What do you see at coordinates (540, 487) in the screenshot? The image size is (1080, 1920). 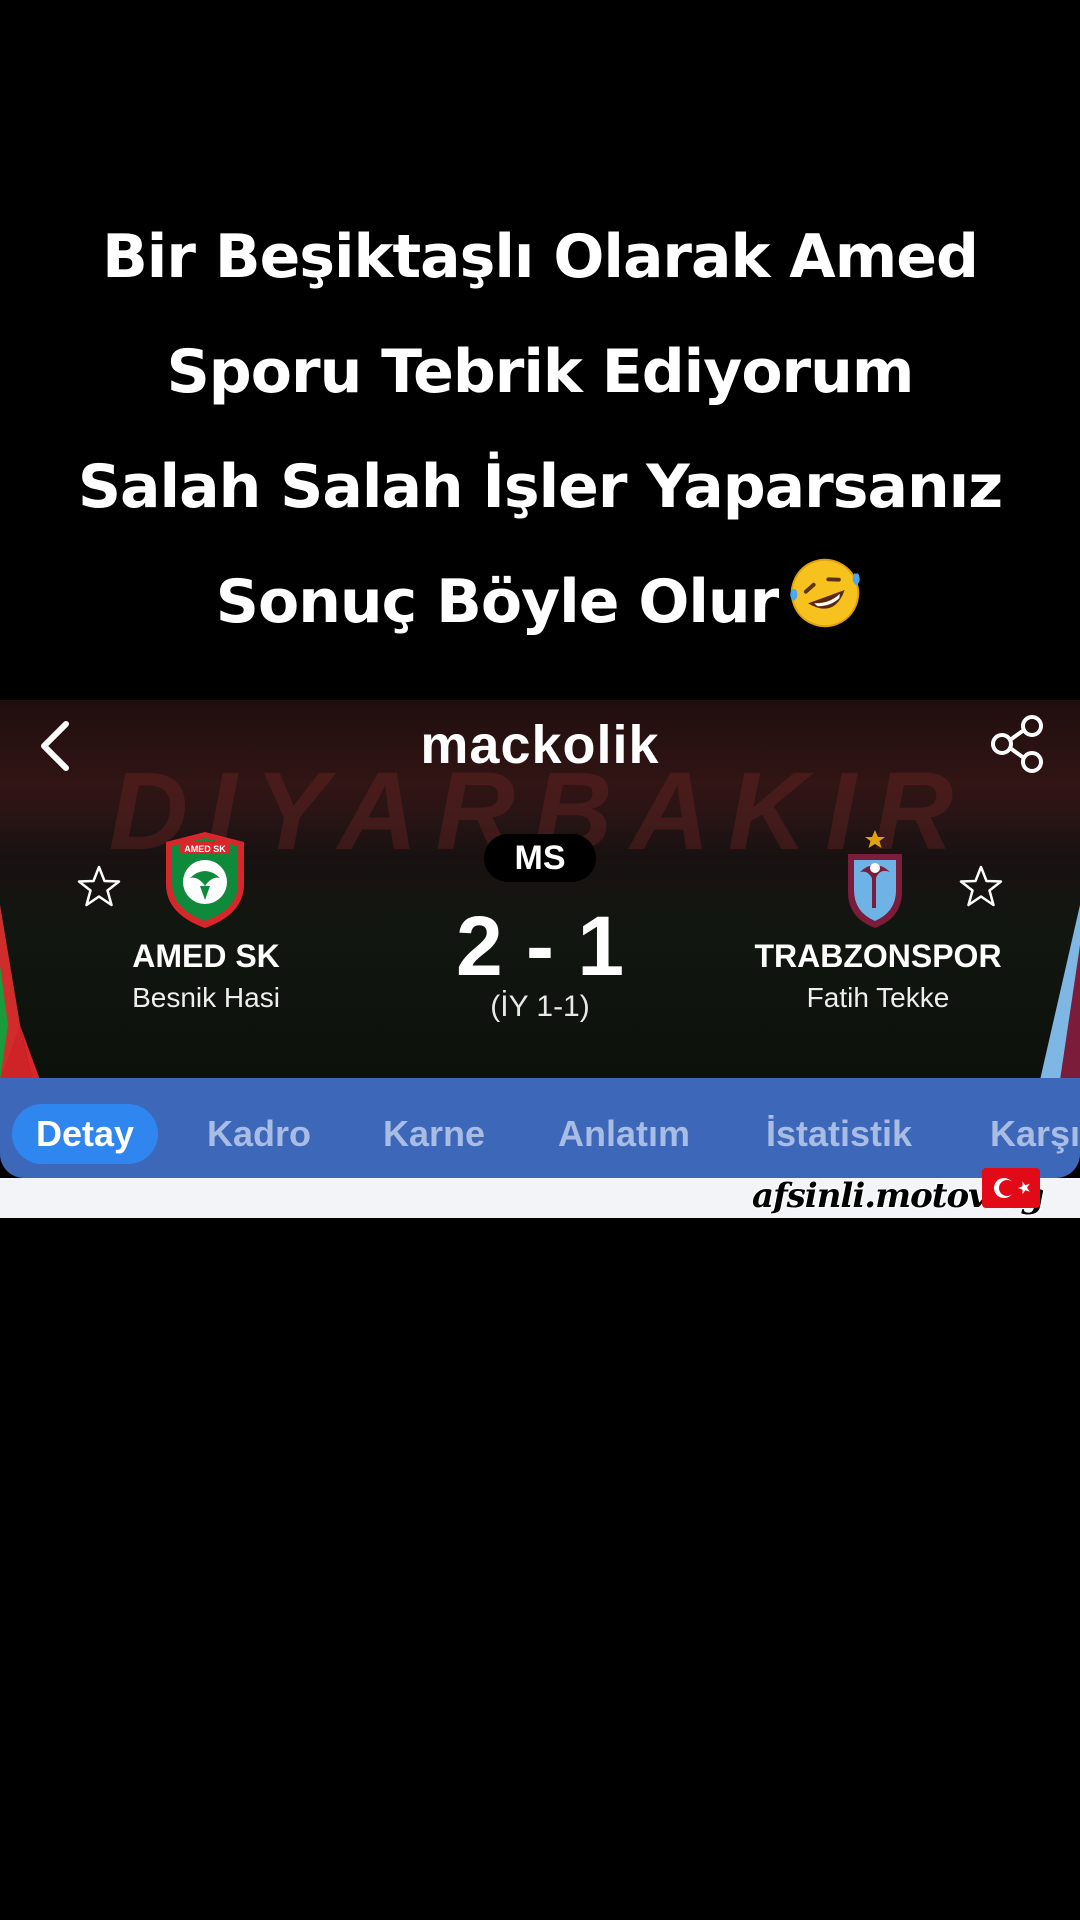 I see `caption-line-3: Salah Salah İşler Yaparsanız` at bounding box center [540, 487].